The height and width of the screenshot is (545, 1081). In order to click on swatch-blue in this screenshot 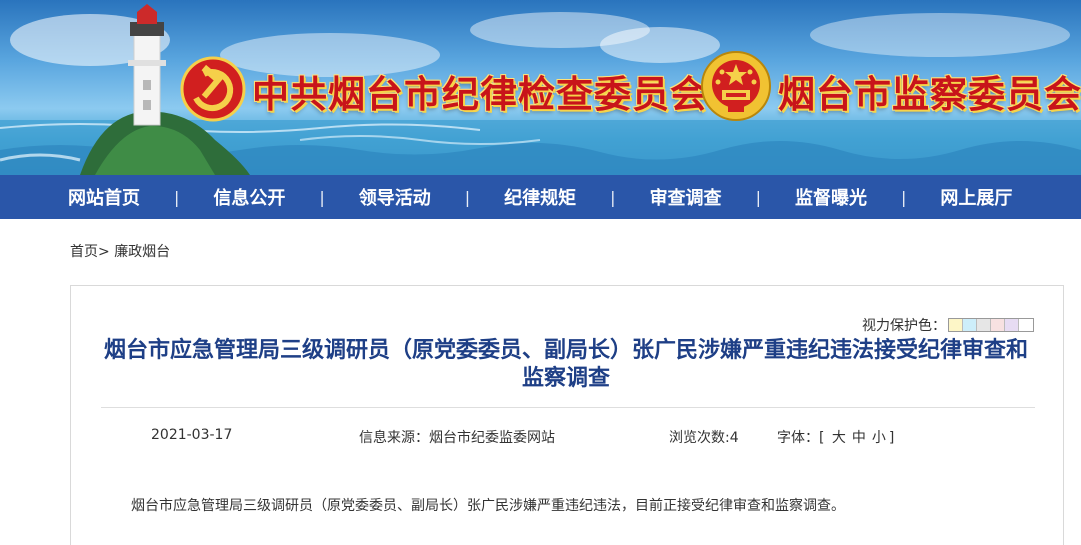, I will do `click(970, 325)`.